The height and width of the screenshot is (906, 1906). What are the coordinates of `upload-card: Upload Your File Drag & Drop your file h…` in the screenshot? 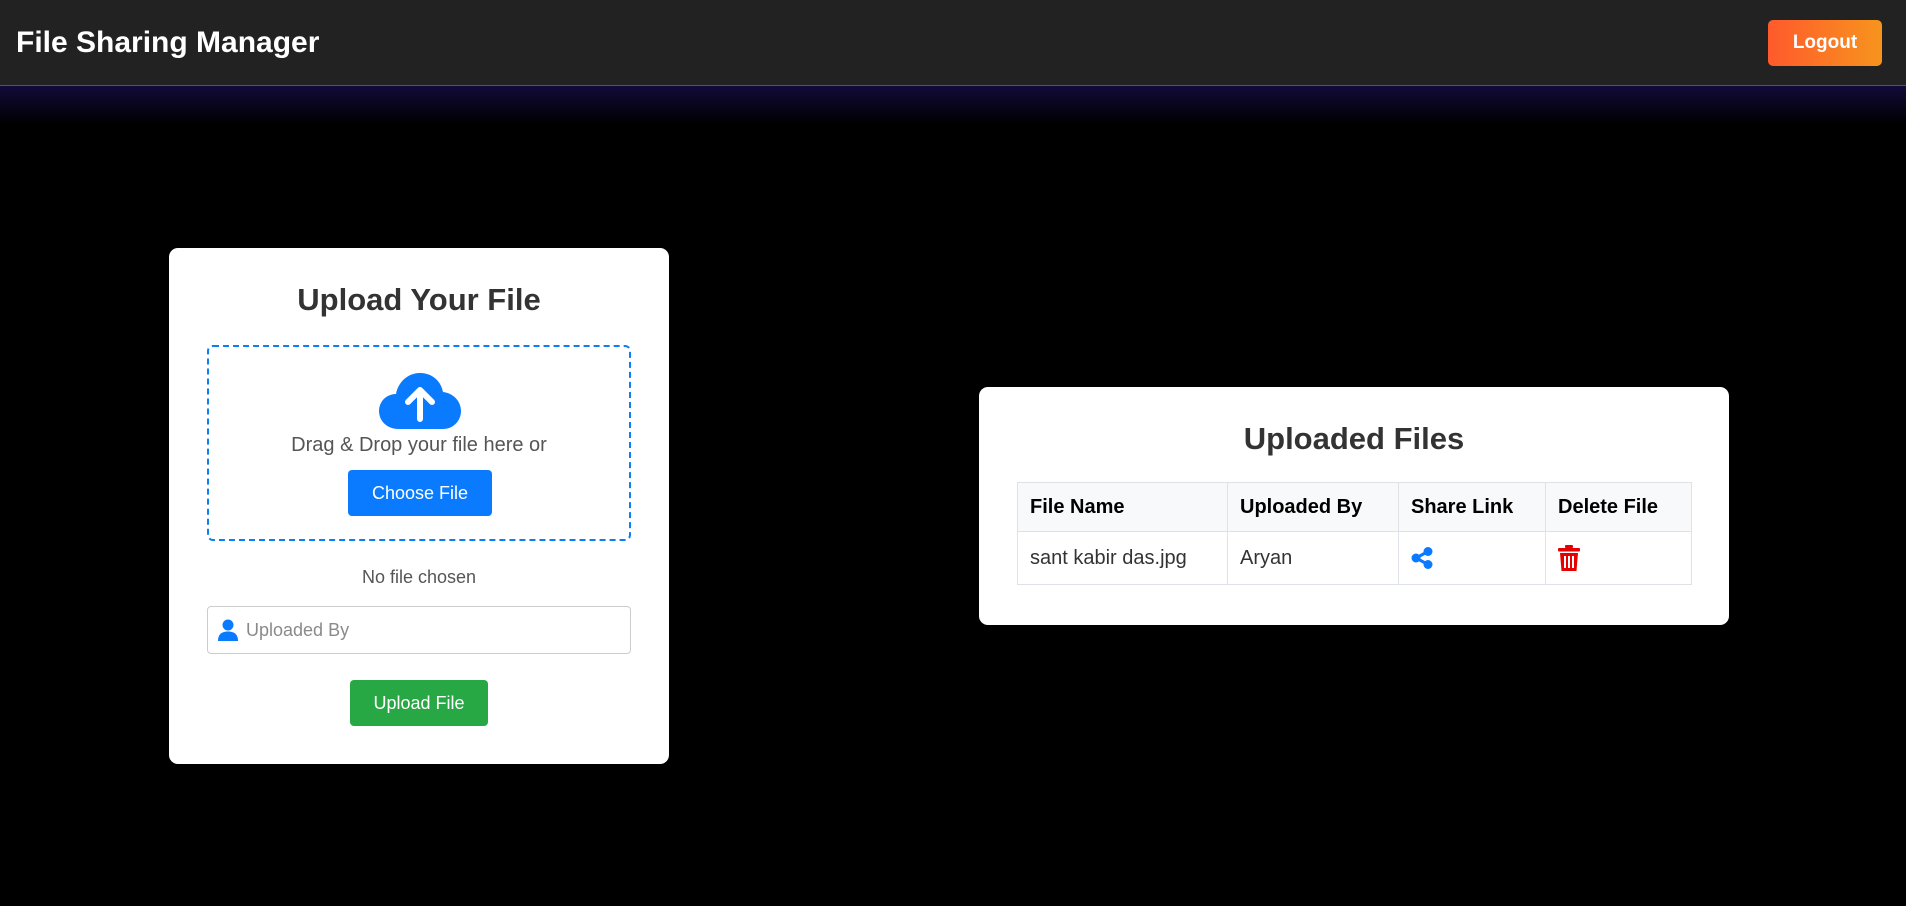 It's located at (419, 506).